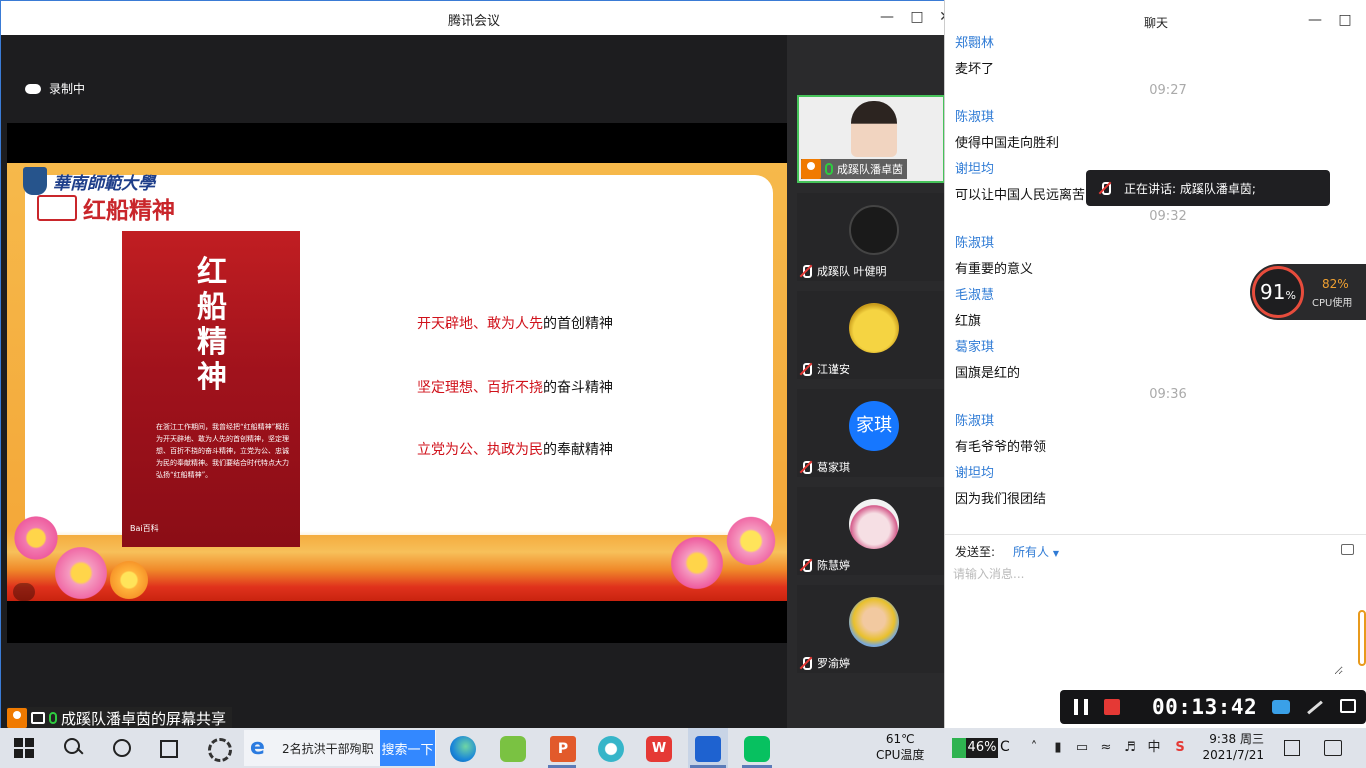 The height and width of the screenshot is (768, 1366). I want to click on pause-button, so click(1081, 707).